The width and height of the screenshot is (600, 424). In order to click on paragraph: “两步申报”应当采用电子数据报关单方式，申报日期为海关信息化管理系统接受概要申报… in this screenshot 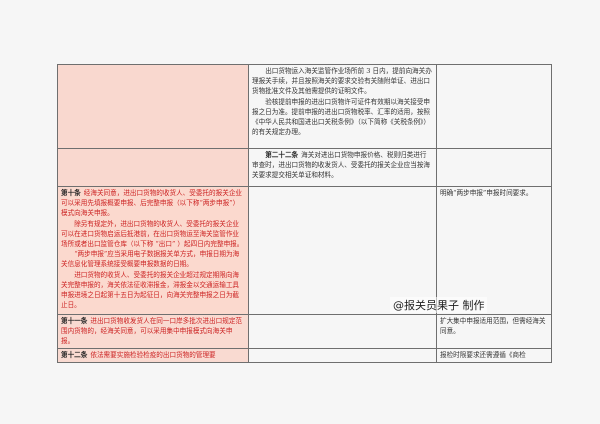, I will do `click(150, 259)`.